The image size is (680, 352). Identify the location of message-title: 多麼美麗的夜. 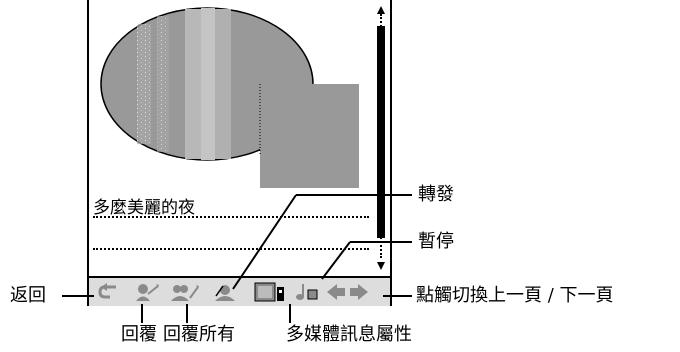
(144, 208).